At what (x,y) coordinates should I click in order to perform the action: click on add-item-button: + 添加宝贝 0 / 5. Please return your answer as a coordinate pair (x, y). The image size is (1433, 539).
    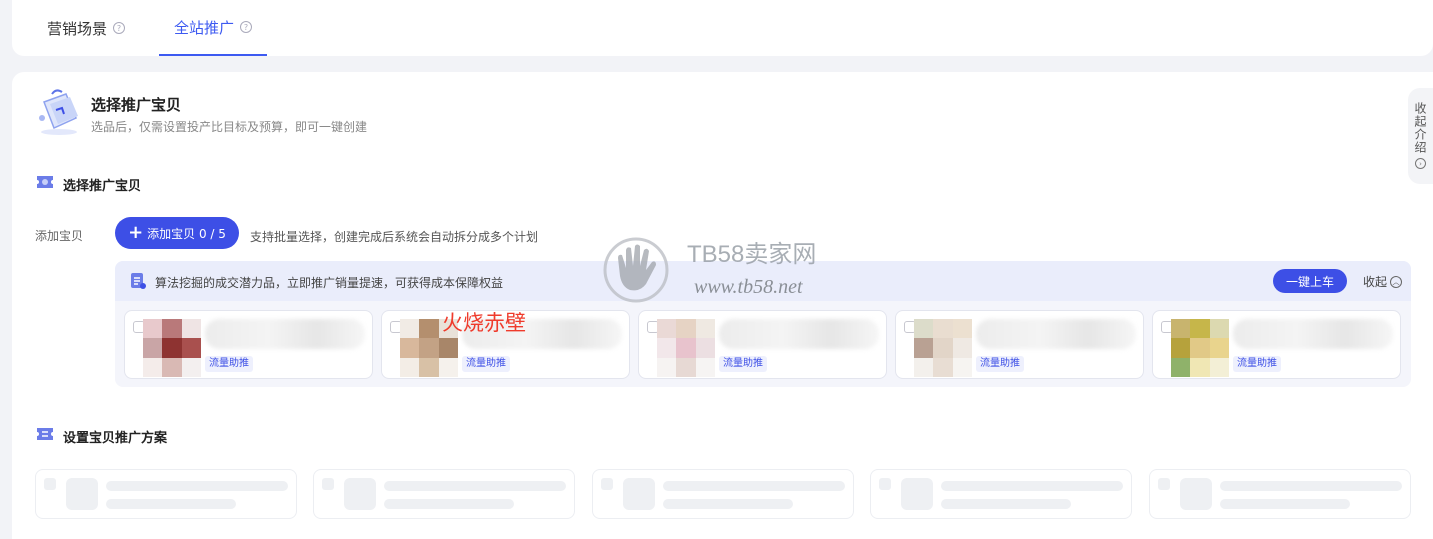
    Looking at the image, I should click on (177, 233).